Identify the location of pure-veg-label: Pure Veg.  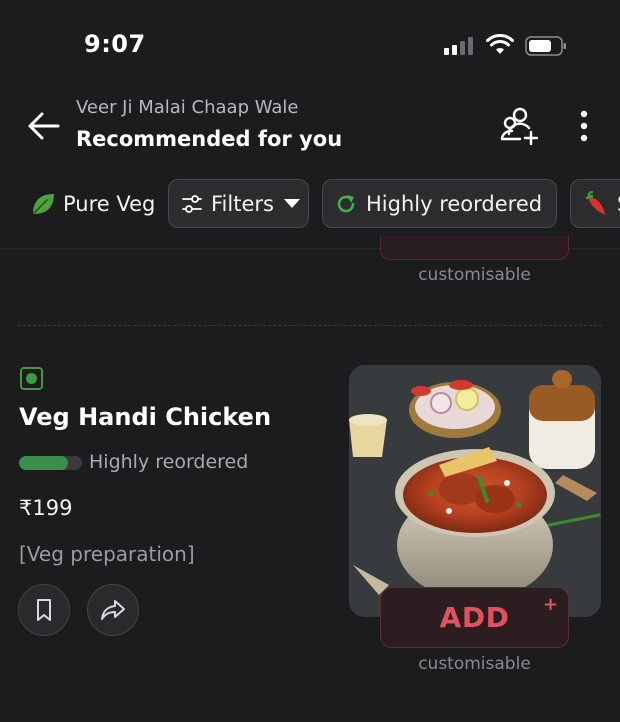
(109, 203).